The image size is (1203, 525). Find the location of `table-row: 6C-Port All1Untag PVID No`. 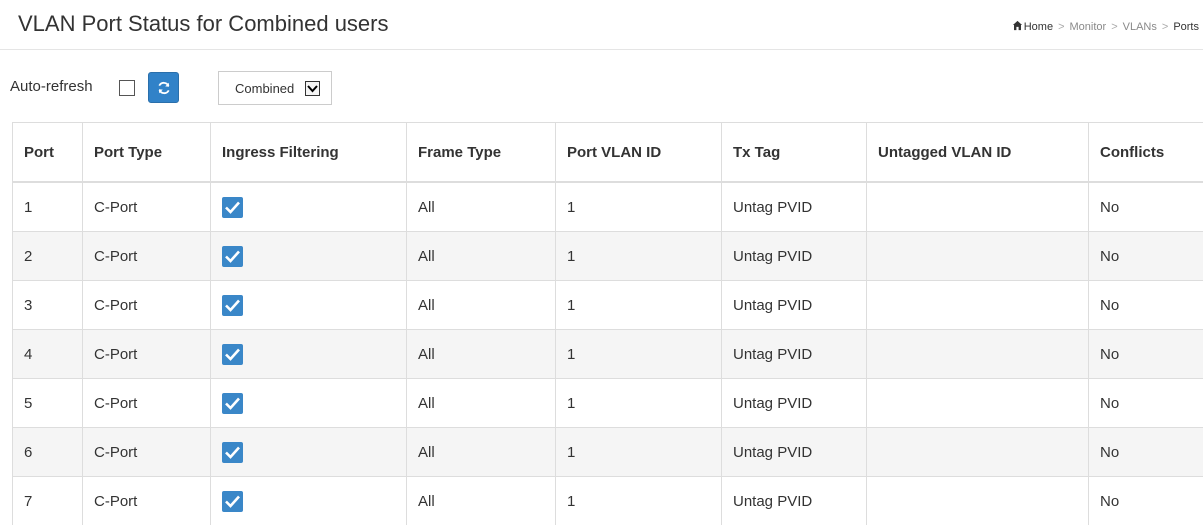

table-row: 6C-Port All1Untag PVID No is located at coordinates (608, 452).